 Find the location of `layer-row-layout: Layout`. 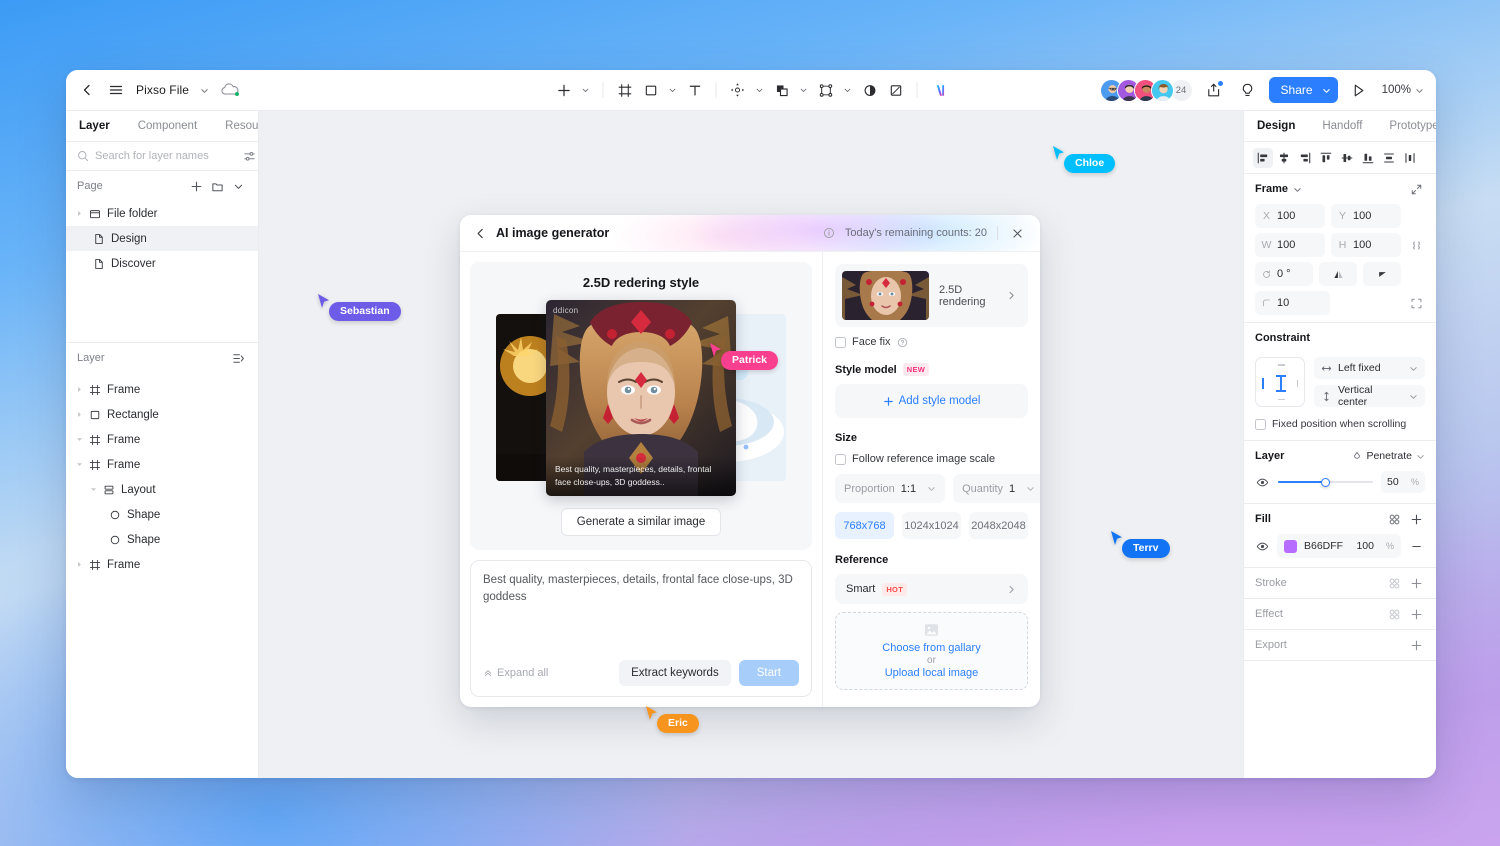

layer-row-layout: Layout is located at coordinates (162, 489).